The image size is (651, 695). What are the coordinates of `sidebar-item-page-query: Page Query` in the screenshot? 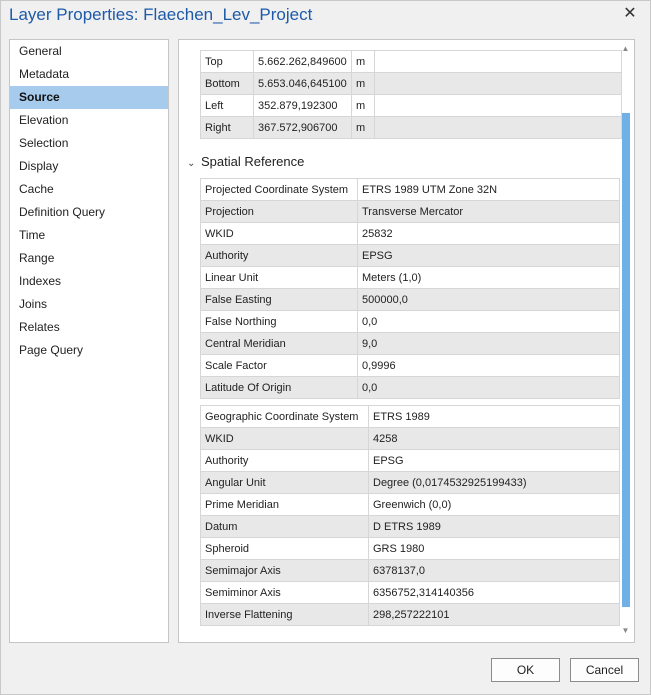 It's located at (89, 350).